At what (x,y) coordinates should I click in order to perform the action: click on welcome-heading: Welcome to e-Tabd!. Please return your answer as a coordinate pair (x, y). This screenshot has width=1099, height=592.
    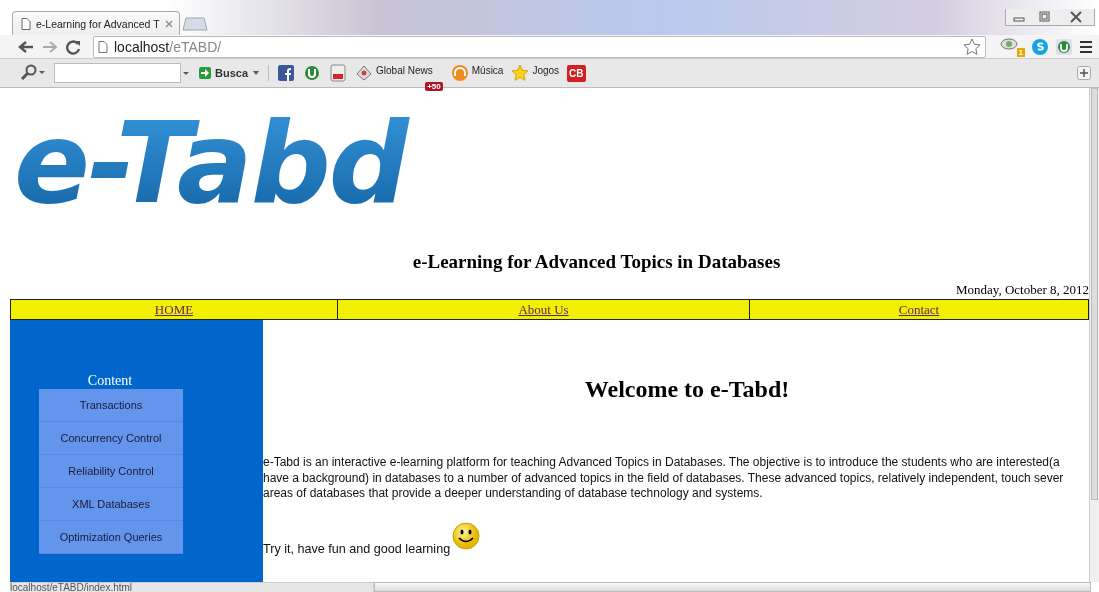
    Looking at the image, I should click on (687, 389).